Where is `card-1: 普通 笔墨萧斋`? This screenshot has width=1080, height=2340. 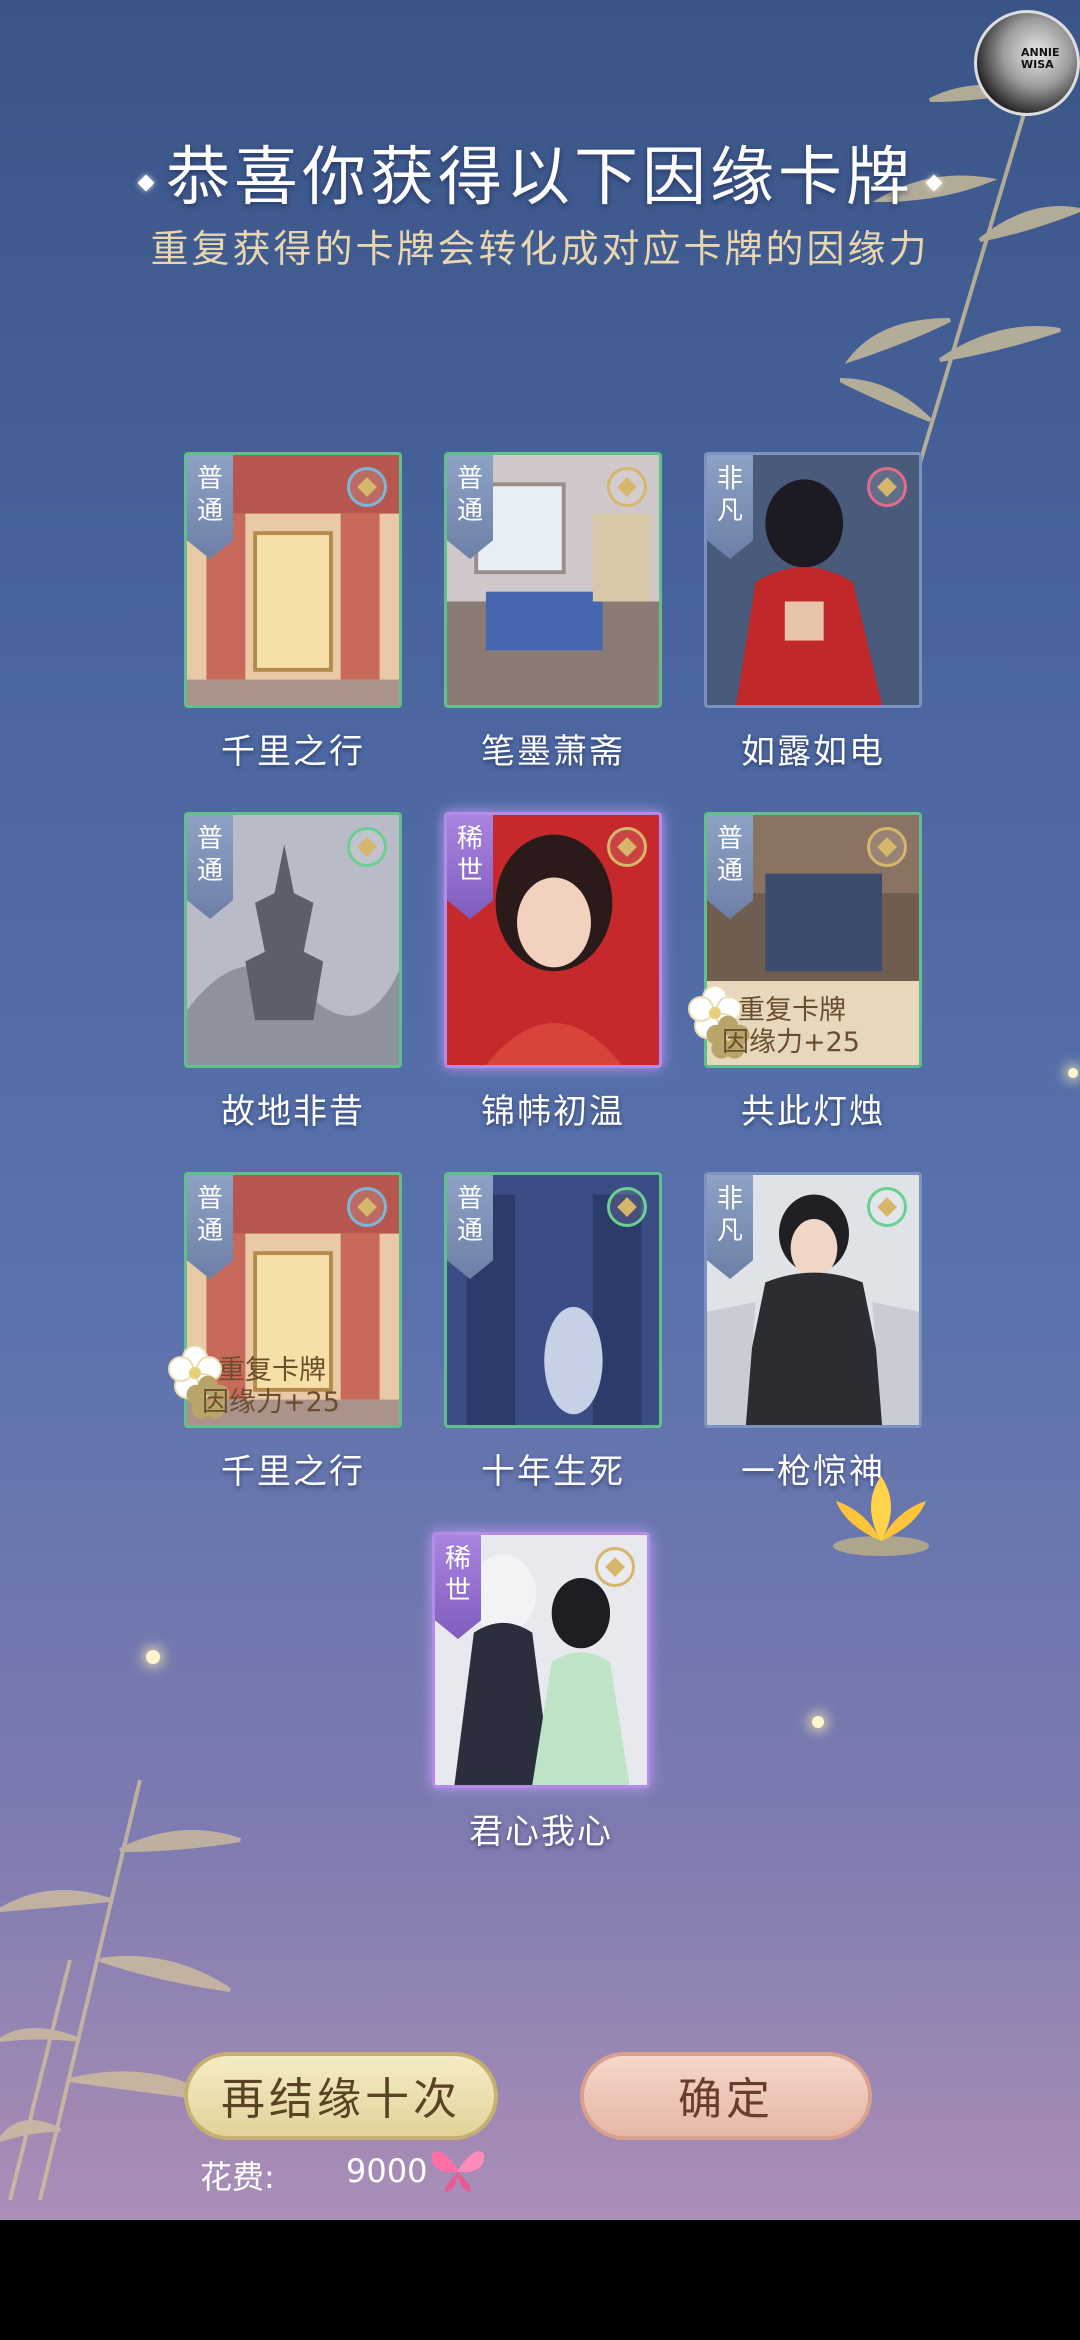 card-1: 普通 笔墨萧斋 is located at coordinates (553, 612).